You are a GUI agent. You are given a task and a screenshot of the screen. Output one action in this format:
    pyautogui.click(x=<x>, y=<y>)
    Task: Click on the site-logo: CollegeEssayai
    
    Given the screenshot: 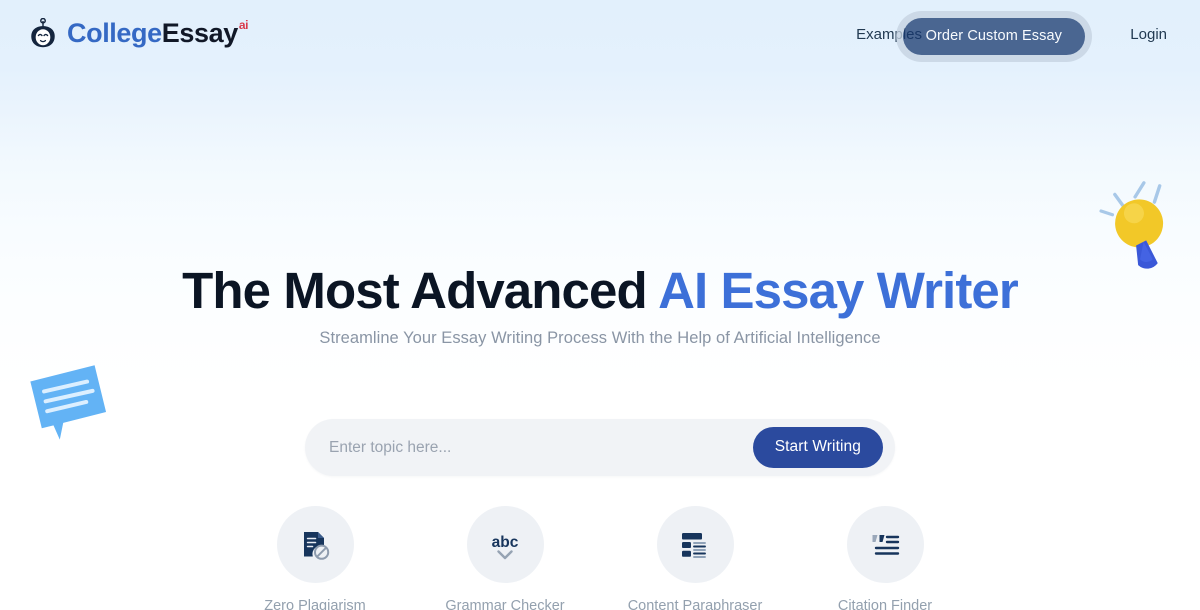 What is the action you would take?
    pyautogui.click(x=137, y=35)
    